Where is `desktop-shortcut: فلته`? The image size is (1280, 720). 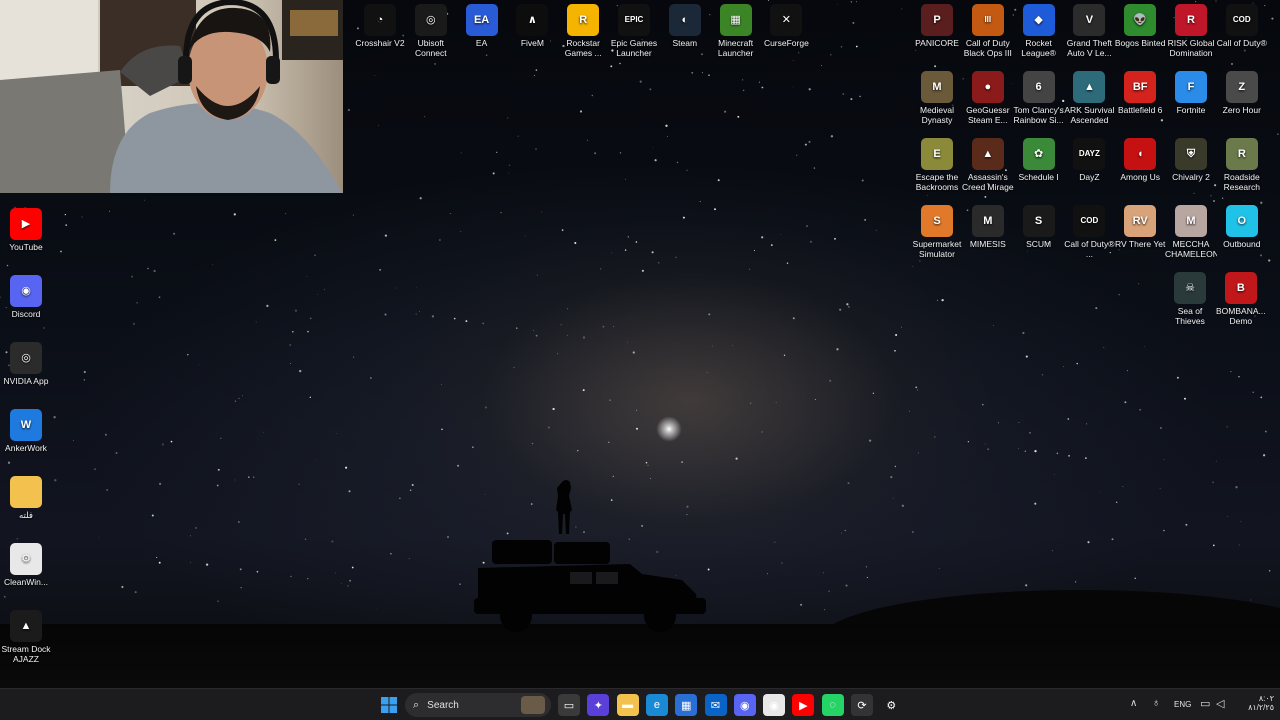 desktop-shortcut: فلته is located at coordinates (26, 496).